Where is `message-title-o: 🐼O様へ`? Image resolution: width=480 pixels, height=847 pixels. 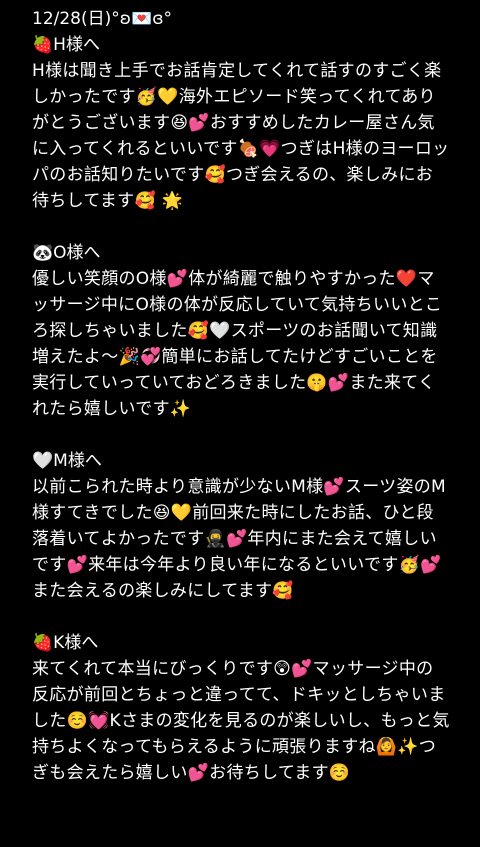 message-title-o: 🐼O様へ is located at coordinates (66, 253).